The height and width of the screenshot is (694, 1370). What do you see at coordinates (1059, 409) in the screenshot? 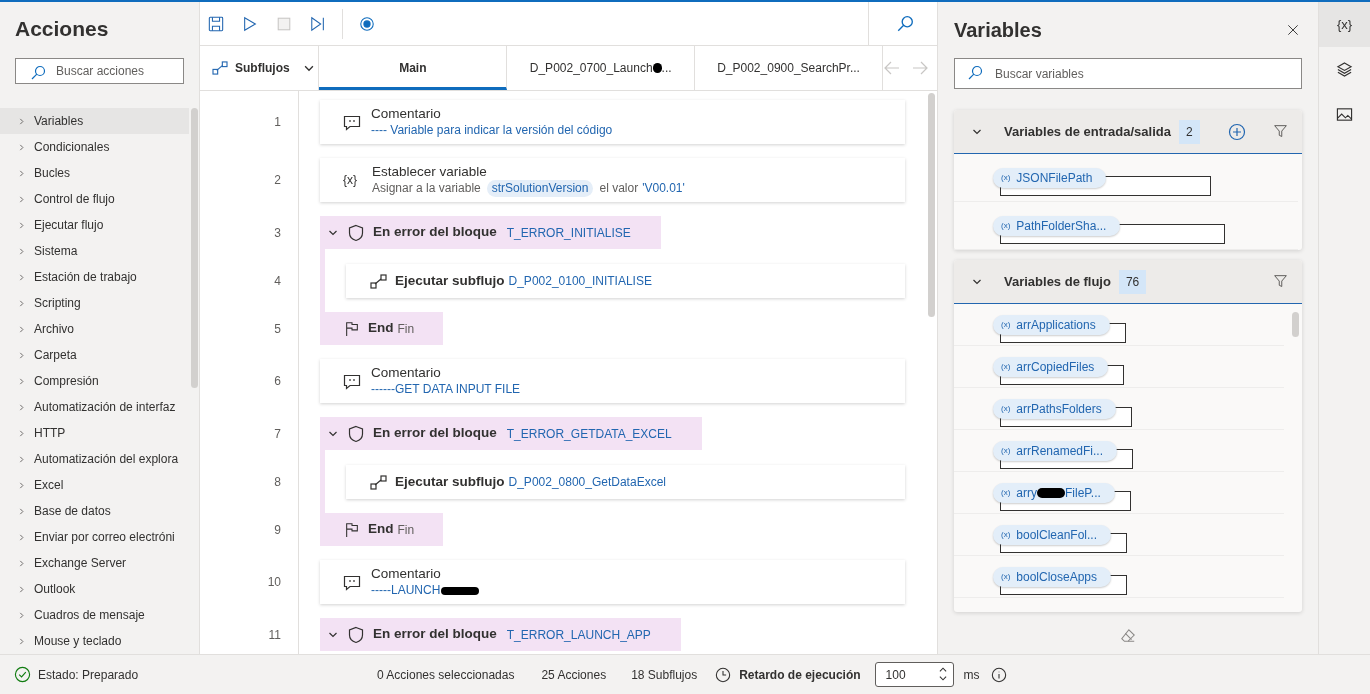
I see `variable-name: arrPathsFolders` at bounding box center [1059, 409].